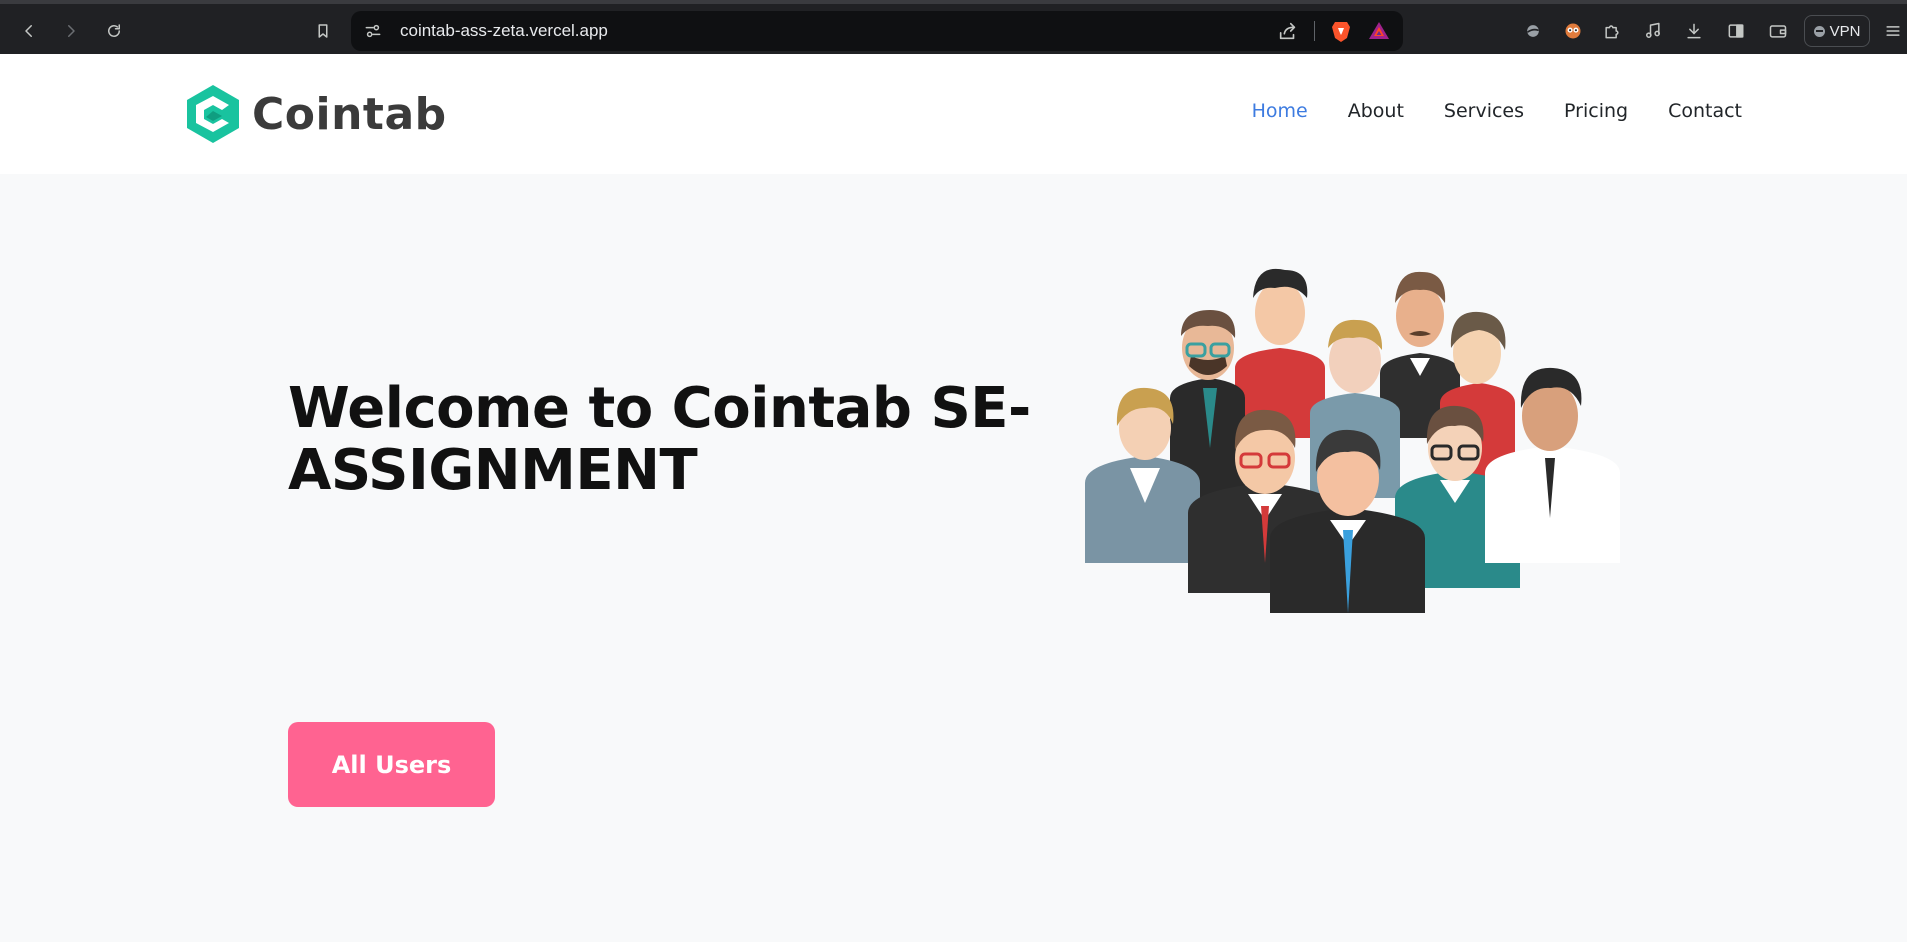  What do you see at coordinates (1379, 31) in the screenshot?
I see `brave-rewards-icon` at bounding box center [1379, 31].